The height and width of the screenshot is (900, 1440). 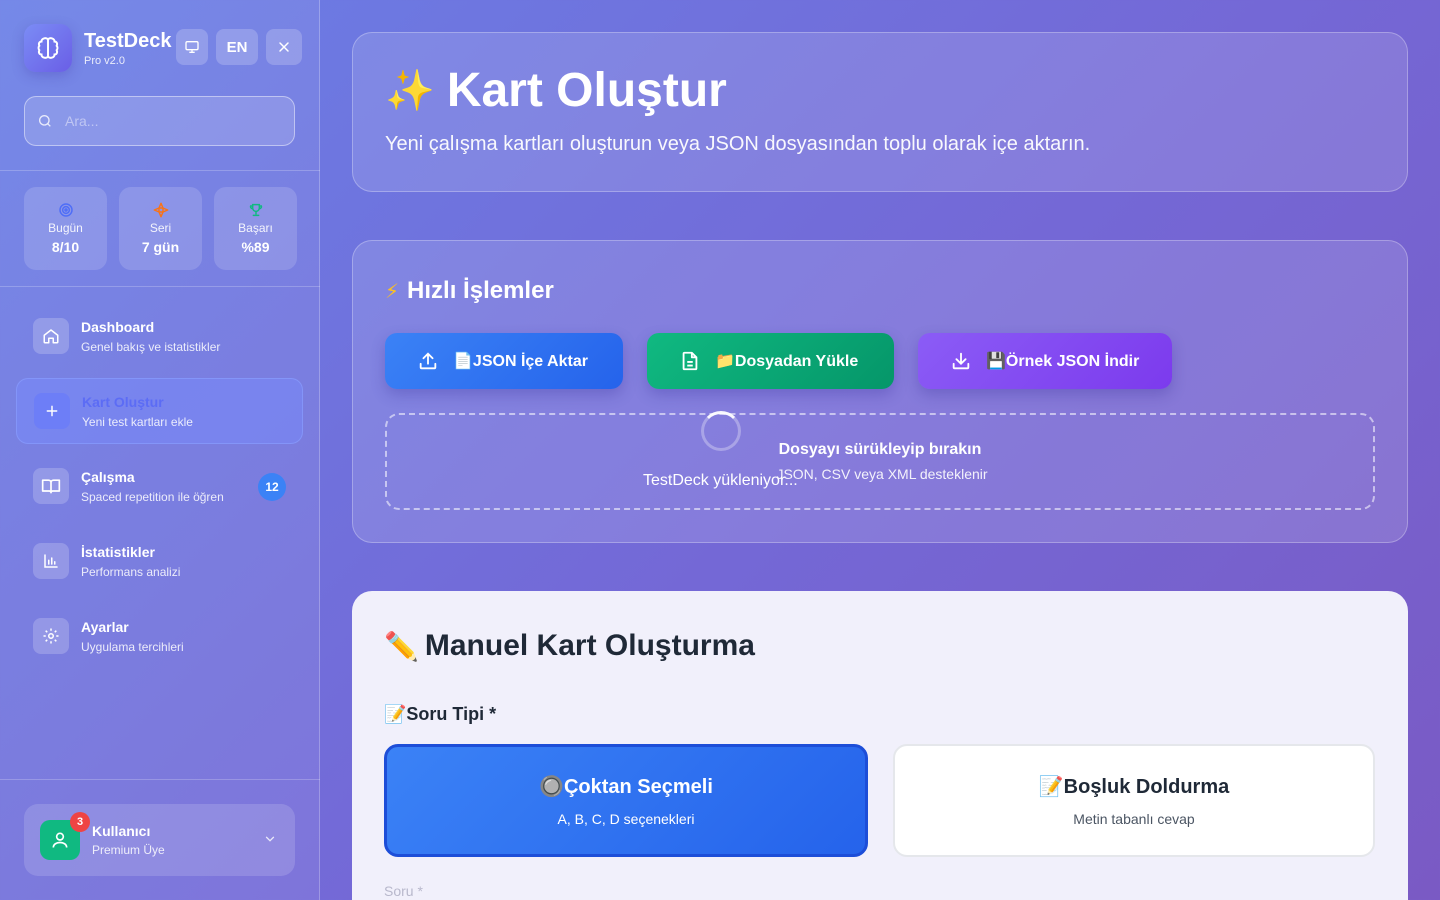 What do you see at coordinates (80, 822) in the screenshot?
I see `notification-badge: 3` at bounding box center [80, 822].